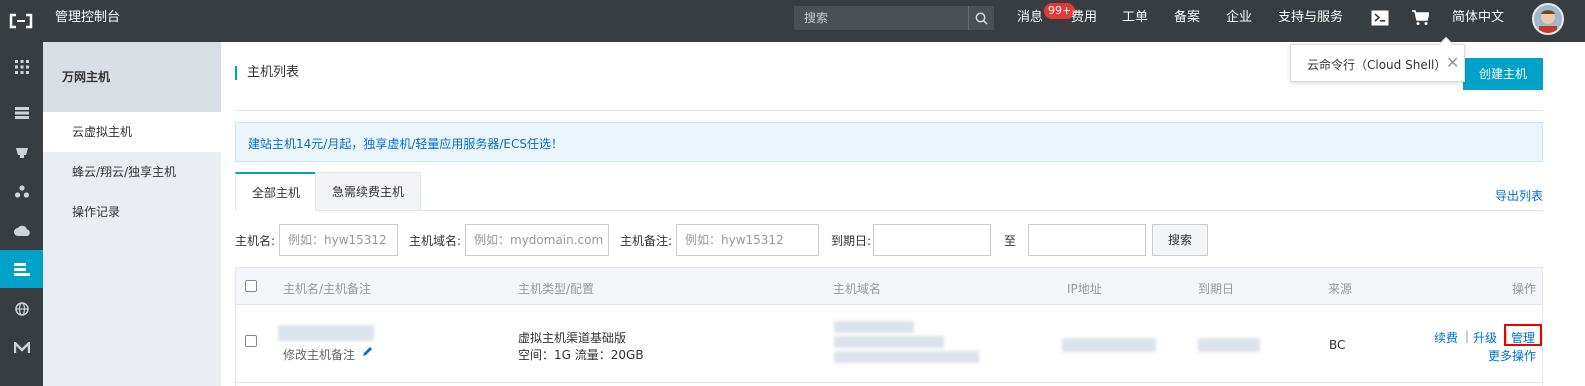 The image size is (1585, 386). What do you see at coordinates (1478, 18) in the screenshot?
I see `nav-language: 简体中文` at bounding box center [1478, 18].